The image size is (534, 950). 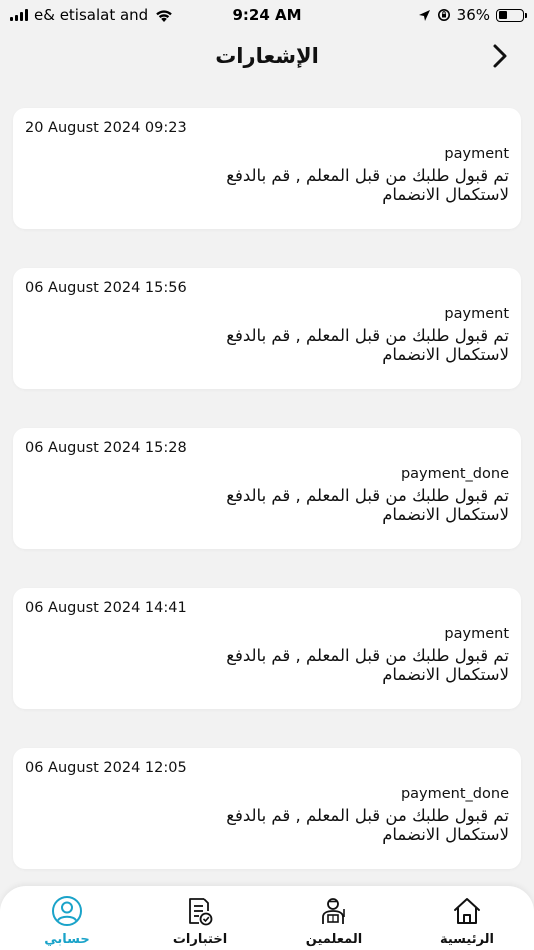 What do you see at coordinates (334, 911) in the screenshot?
I see `teacher-icon` at bounding box center [334, 911].